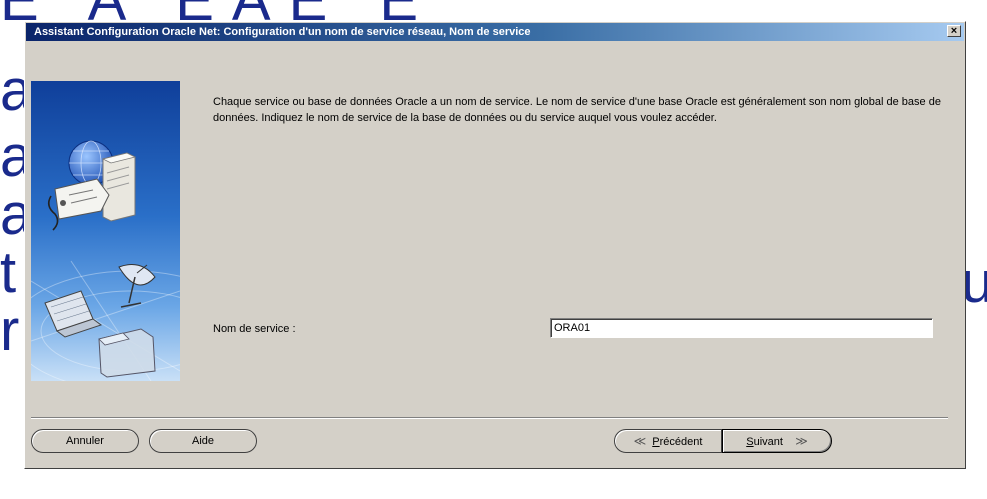 Image resolution: width=987 pixels, height=499 pixels. I want to click on wizard-side-image, so click(105, 231).